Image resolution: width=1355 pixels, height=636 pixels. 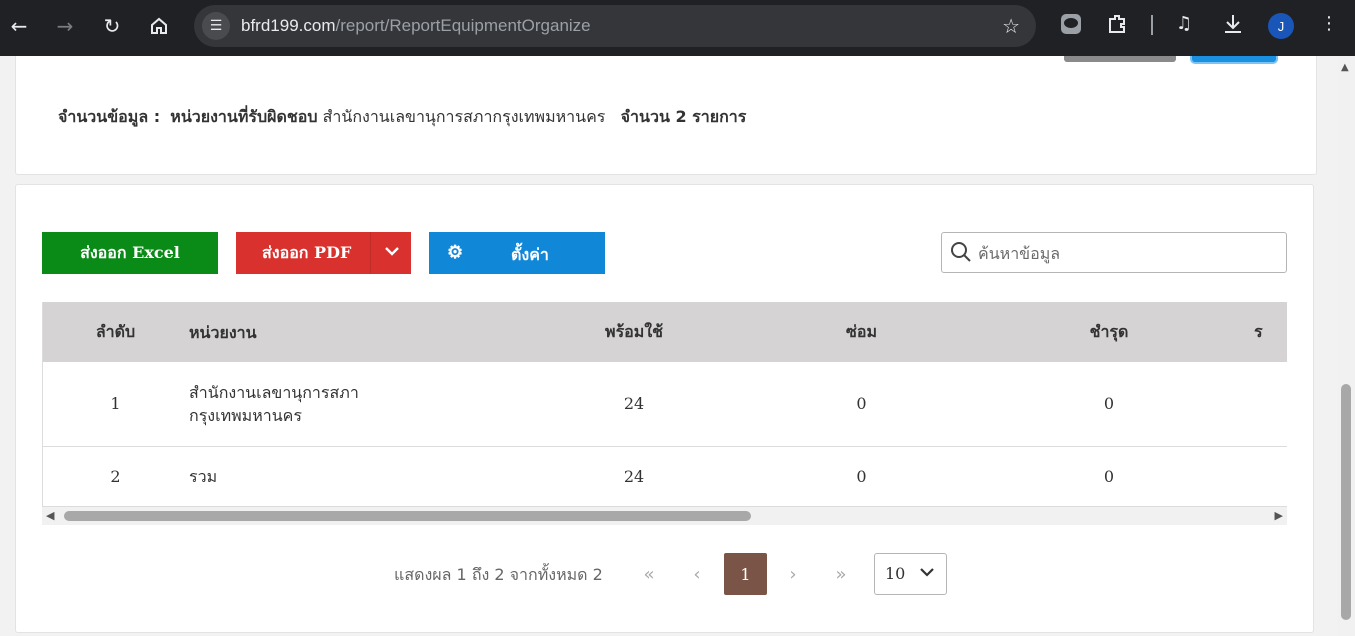 I want to click on settings-label: ตั้งค่า, so click(x=530, y=254).